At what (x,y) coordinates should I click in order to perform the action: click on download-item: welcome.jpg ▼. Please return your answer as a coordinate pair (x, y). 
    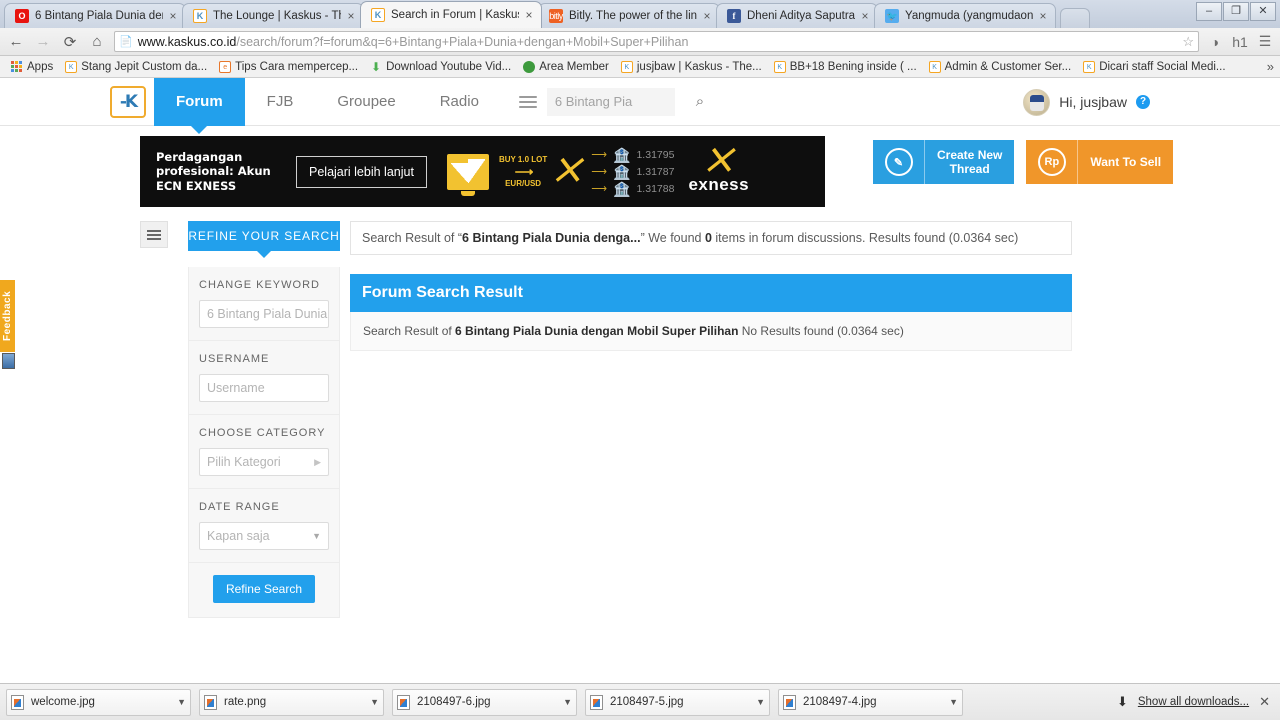
    Looking at the image, I should click on (98, 702).